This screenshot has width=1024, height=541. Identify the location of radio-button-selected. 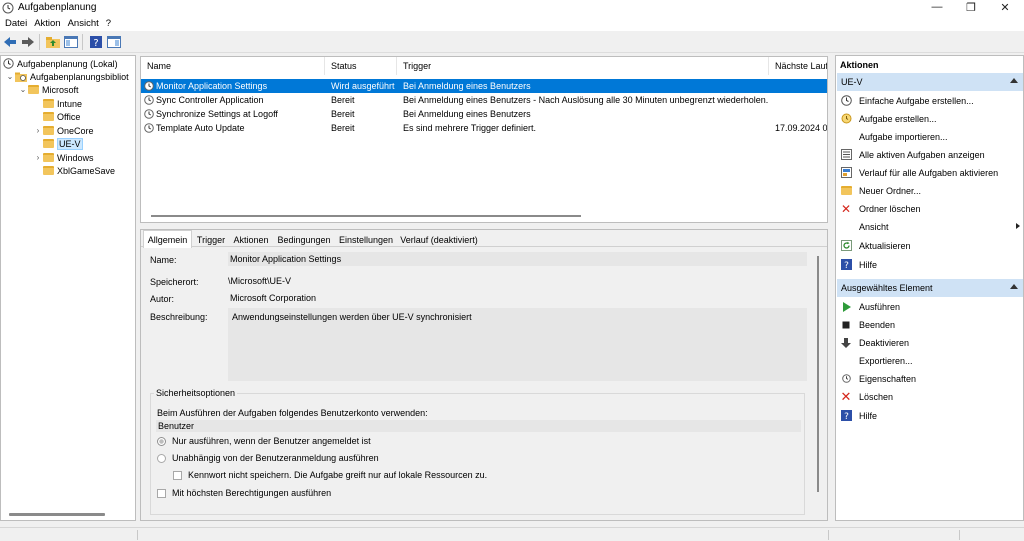
(161, 441).